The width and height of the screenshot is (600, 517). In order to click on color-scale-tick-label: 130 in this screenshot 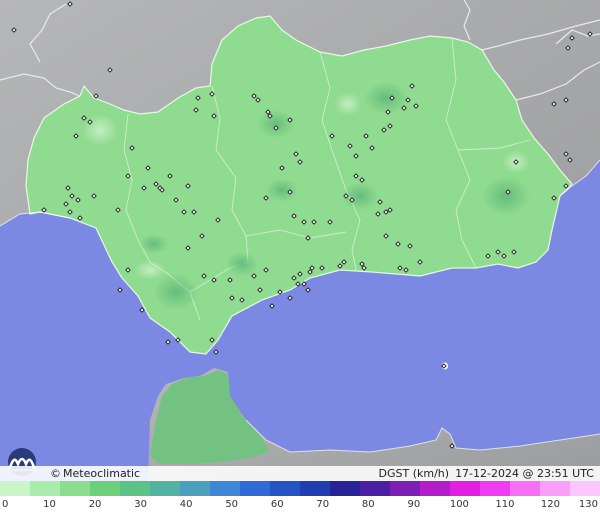, I will do `click(588, 504)`.